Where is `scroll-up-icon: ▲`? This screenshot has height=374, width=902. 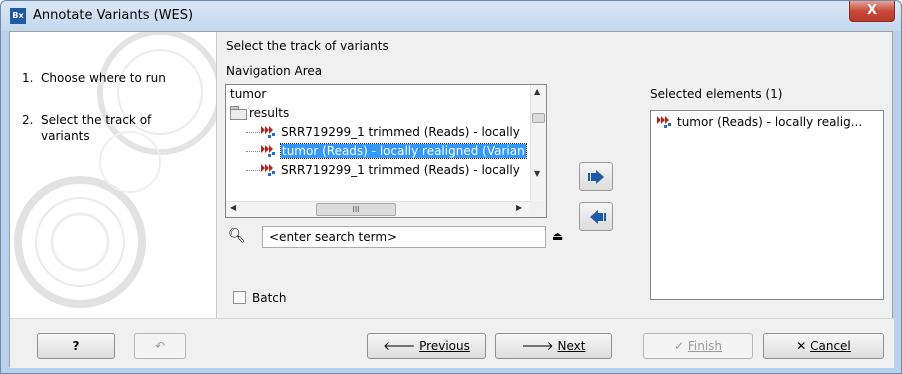 scroll-up-icon: ▲ is located at coordinates (537, 91).